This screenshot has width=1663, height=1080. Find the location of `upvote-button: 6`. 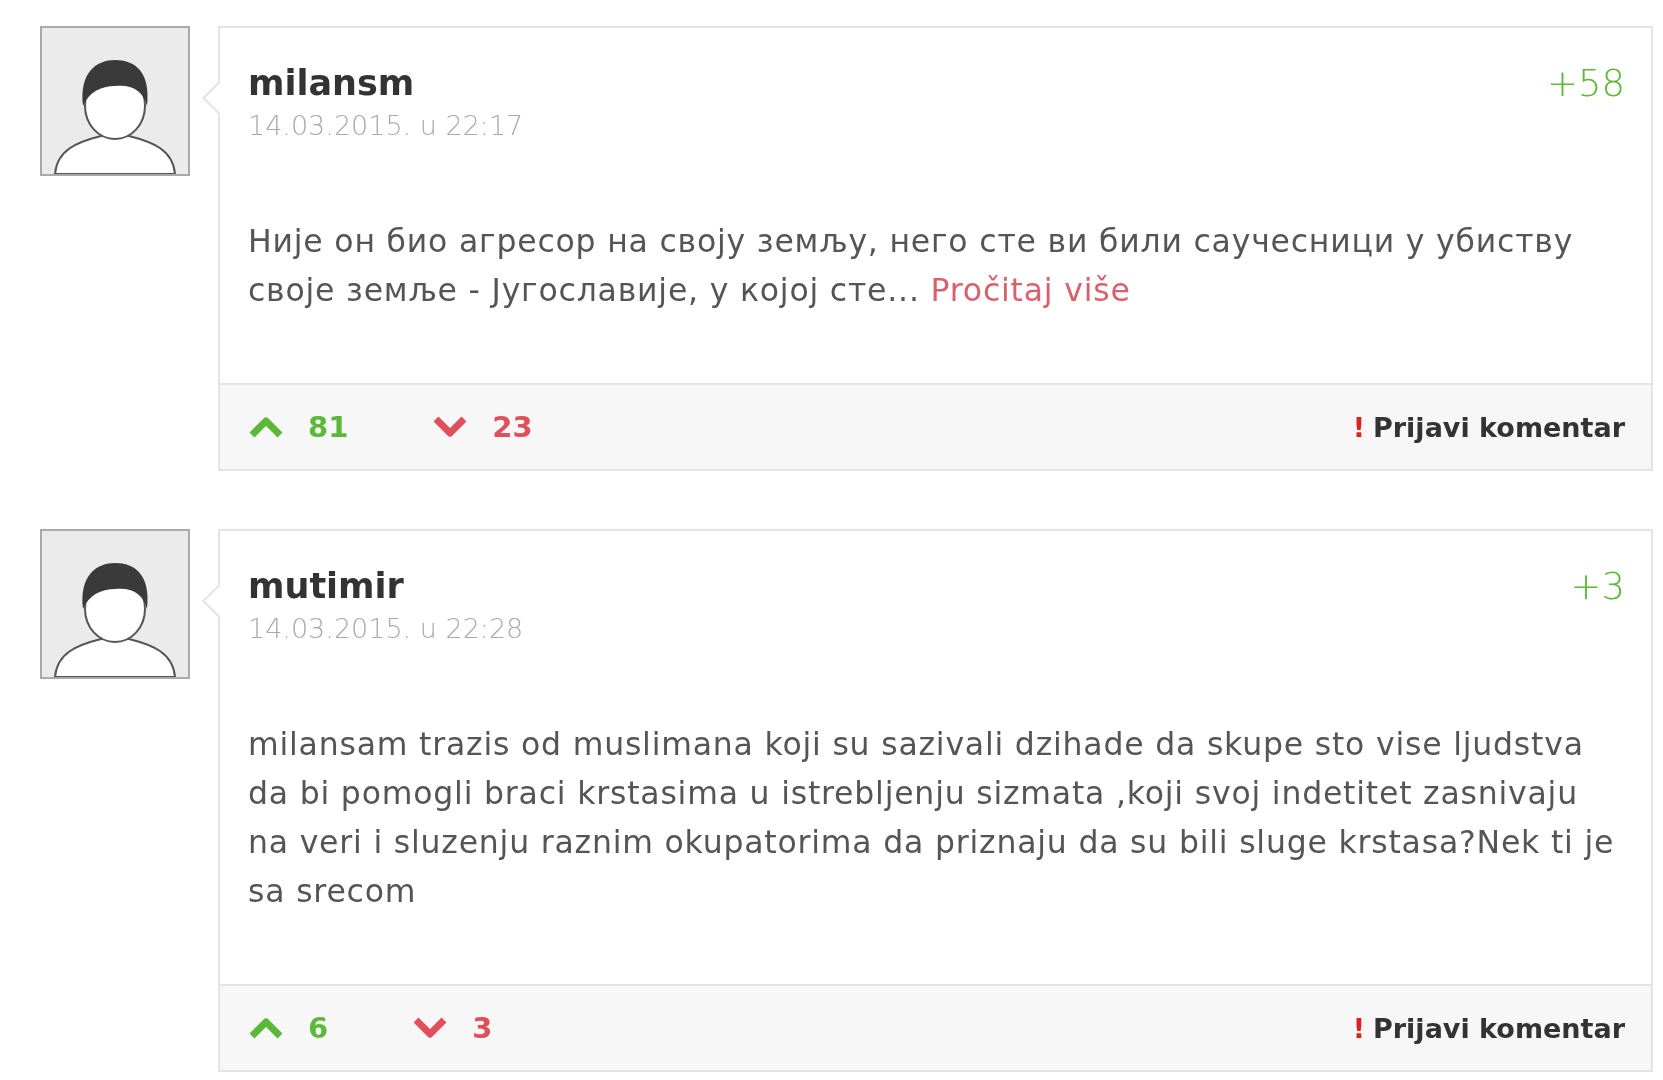

upvote-button: 6 is located at coordinates (288, 1028).